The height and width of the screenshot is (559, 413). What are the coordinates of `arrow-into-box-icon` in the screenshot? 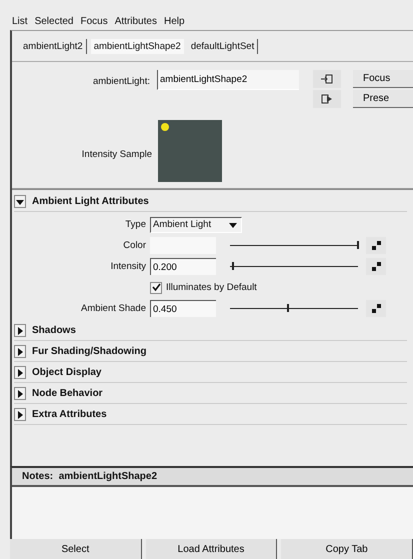 It's located at (327, 79).